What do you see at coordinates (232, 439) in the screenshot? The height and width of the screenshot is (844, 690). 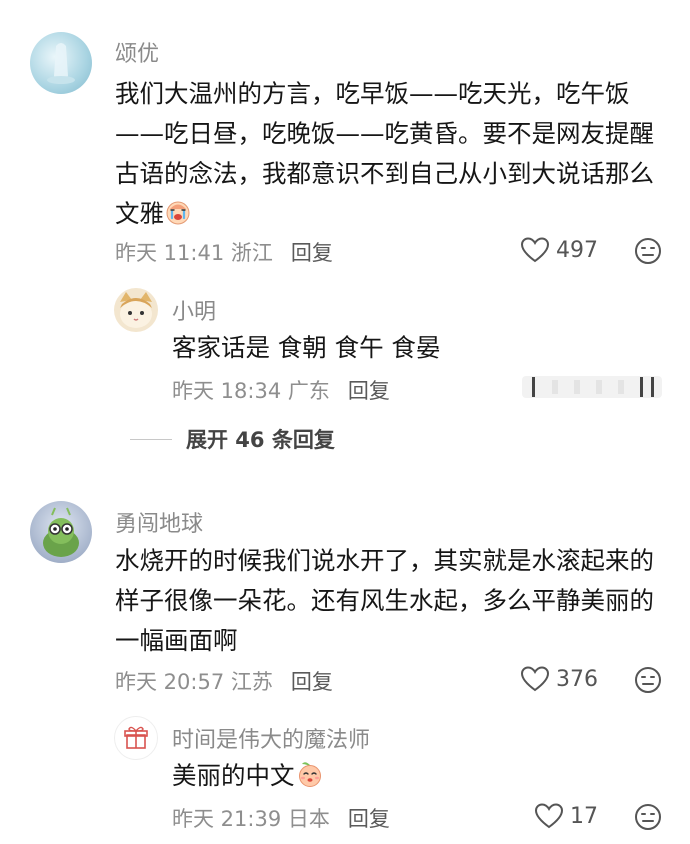 I see `expand-replies-button: 展开 46 条回复` at bounding box center [232, 439].